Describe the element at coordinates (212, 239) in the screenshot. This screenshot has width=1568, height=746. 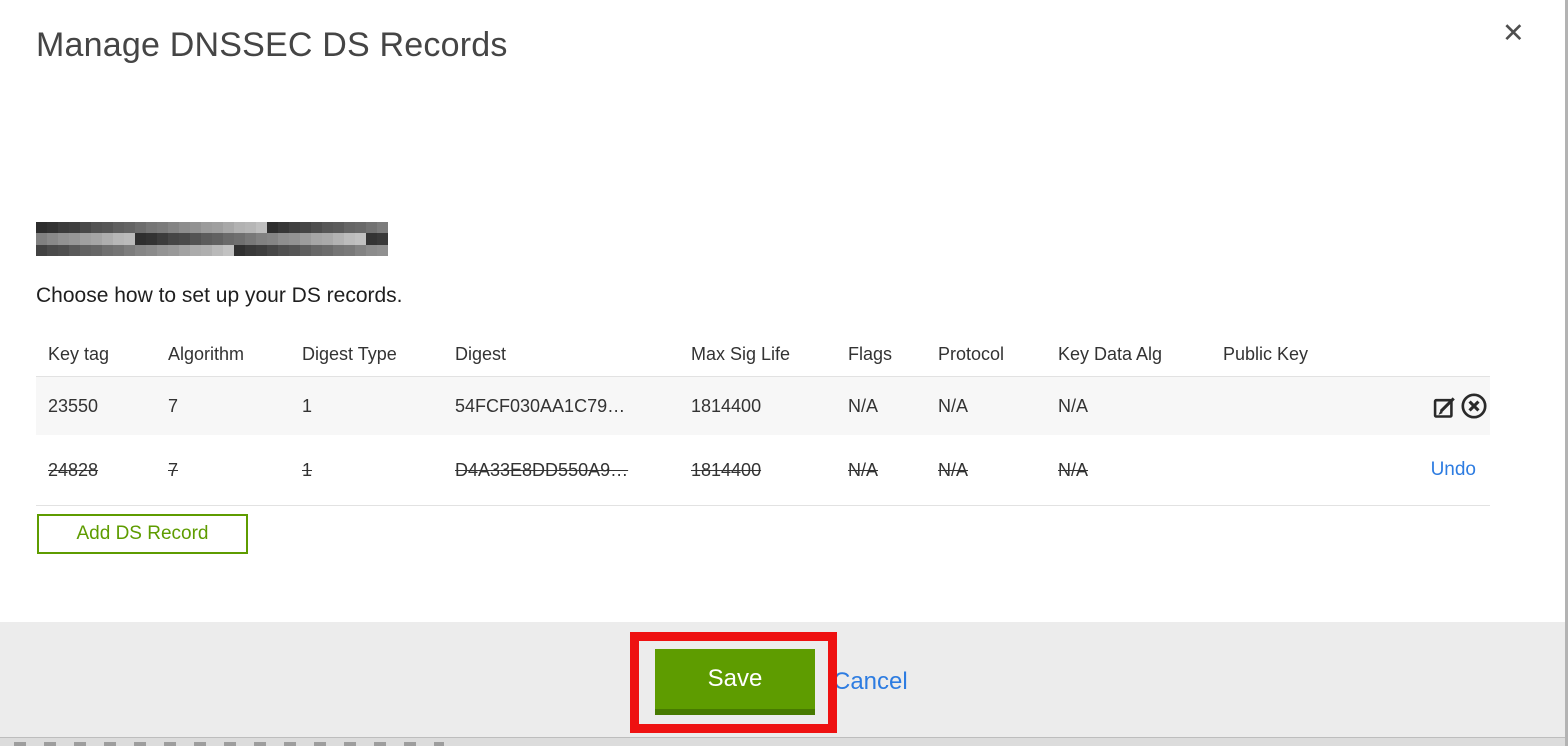
I see `redacted-domain` at that location.